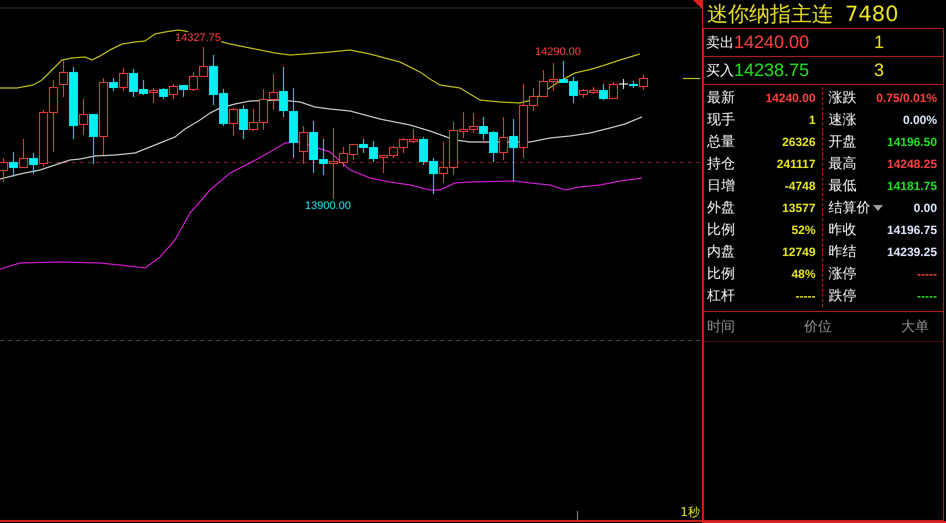 The image size is (946, 523). I want to click on stat-value: 12749, so click(799, 252).